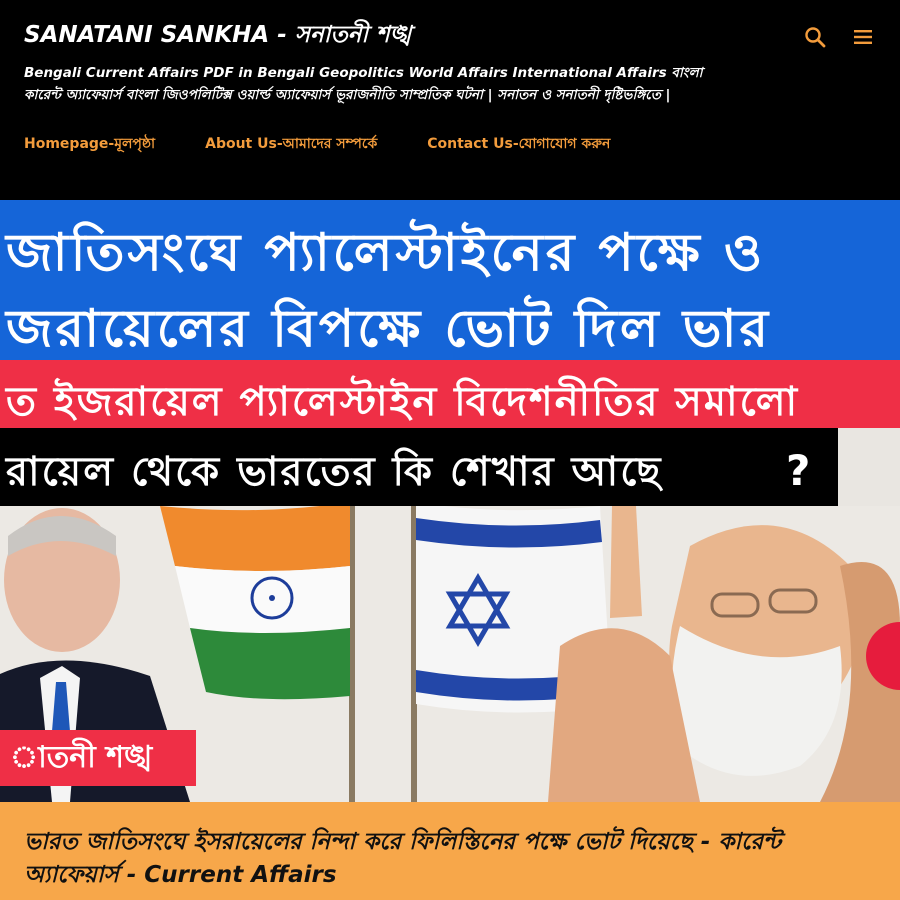  I want to click on brand-tag: াতনী শঙ্খ, so click(98, 758).